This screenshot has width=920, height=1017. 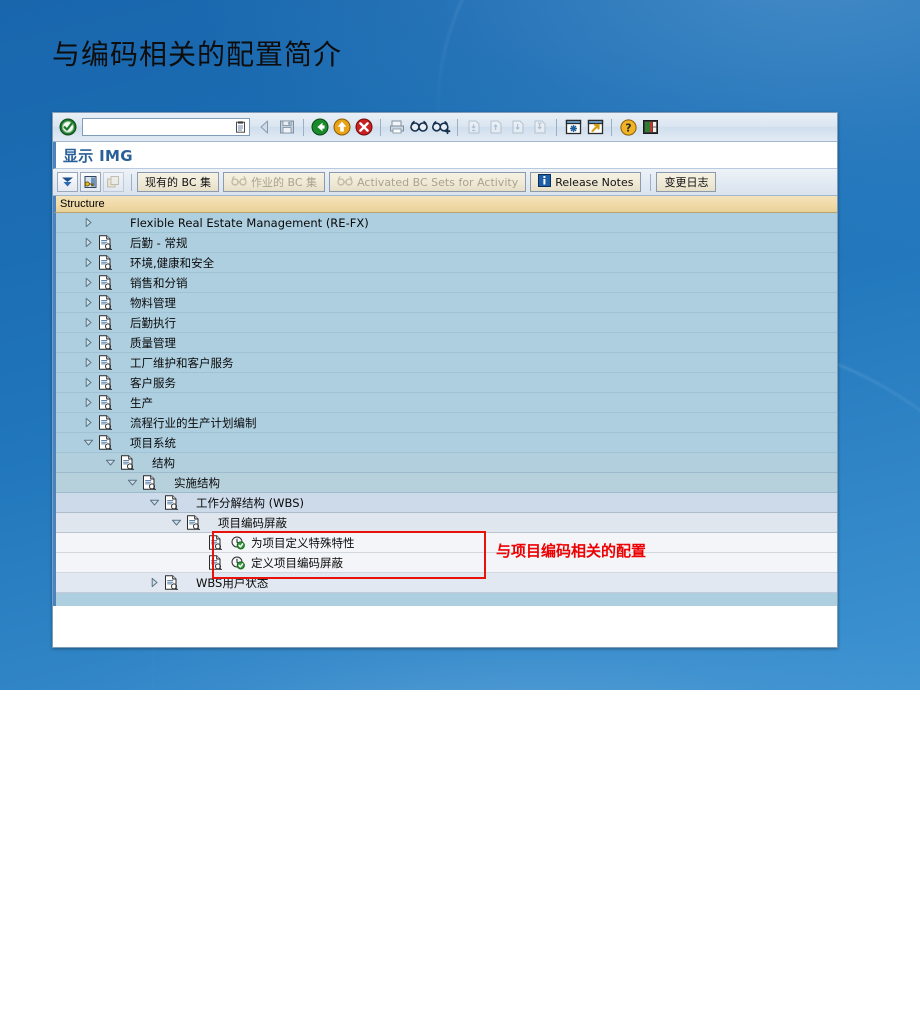 I want to click on tree-row: 客户服务, so click(x=446, y=383).